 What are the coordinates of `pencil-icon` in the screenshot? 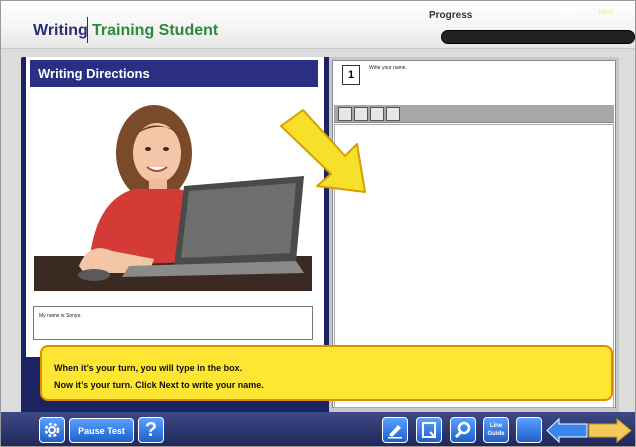 It's located at (395, 432).